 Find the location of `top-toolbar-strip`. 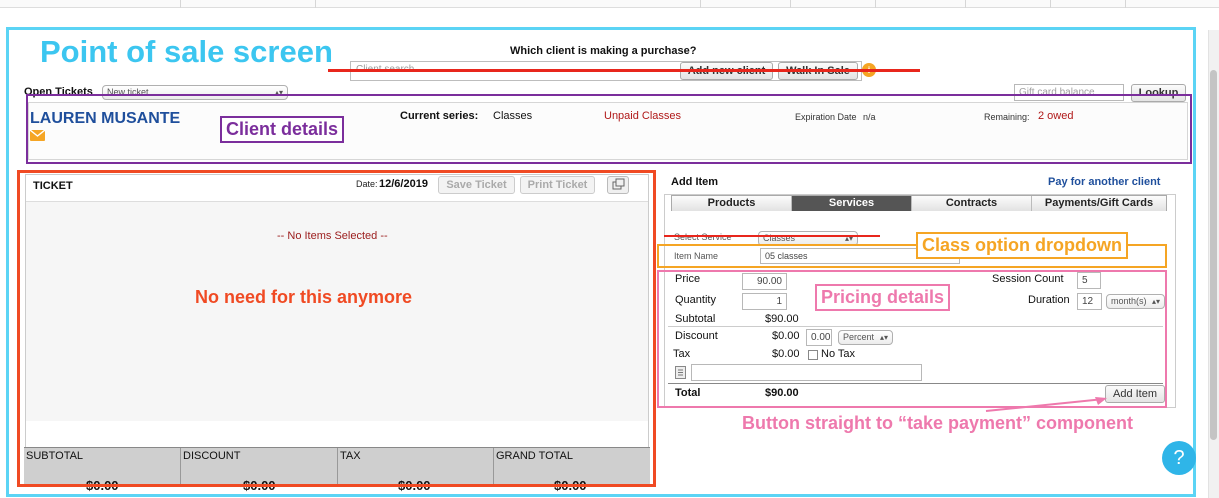

top-toolbar-strip is located at coordinates (609, 4).